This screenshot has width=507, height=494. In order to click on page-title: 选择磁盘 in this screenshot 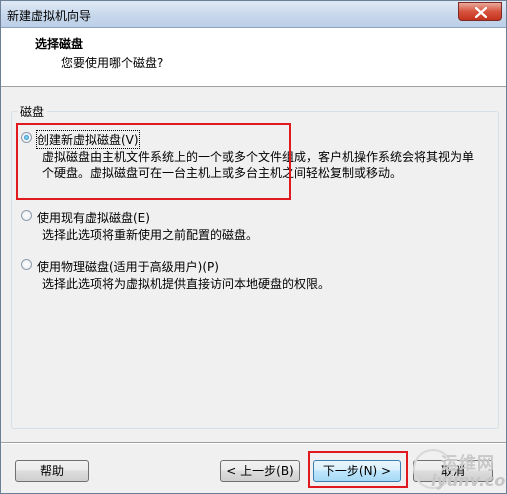, I will do `click(59, 44)`.